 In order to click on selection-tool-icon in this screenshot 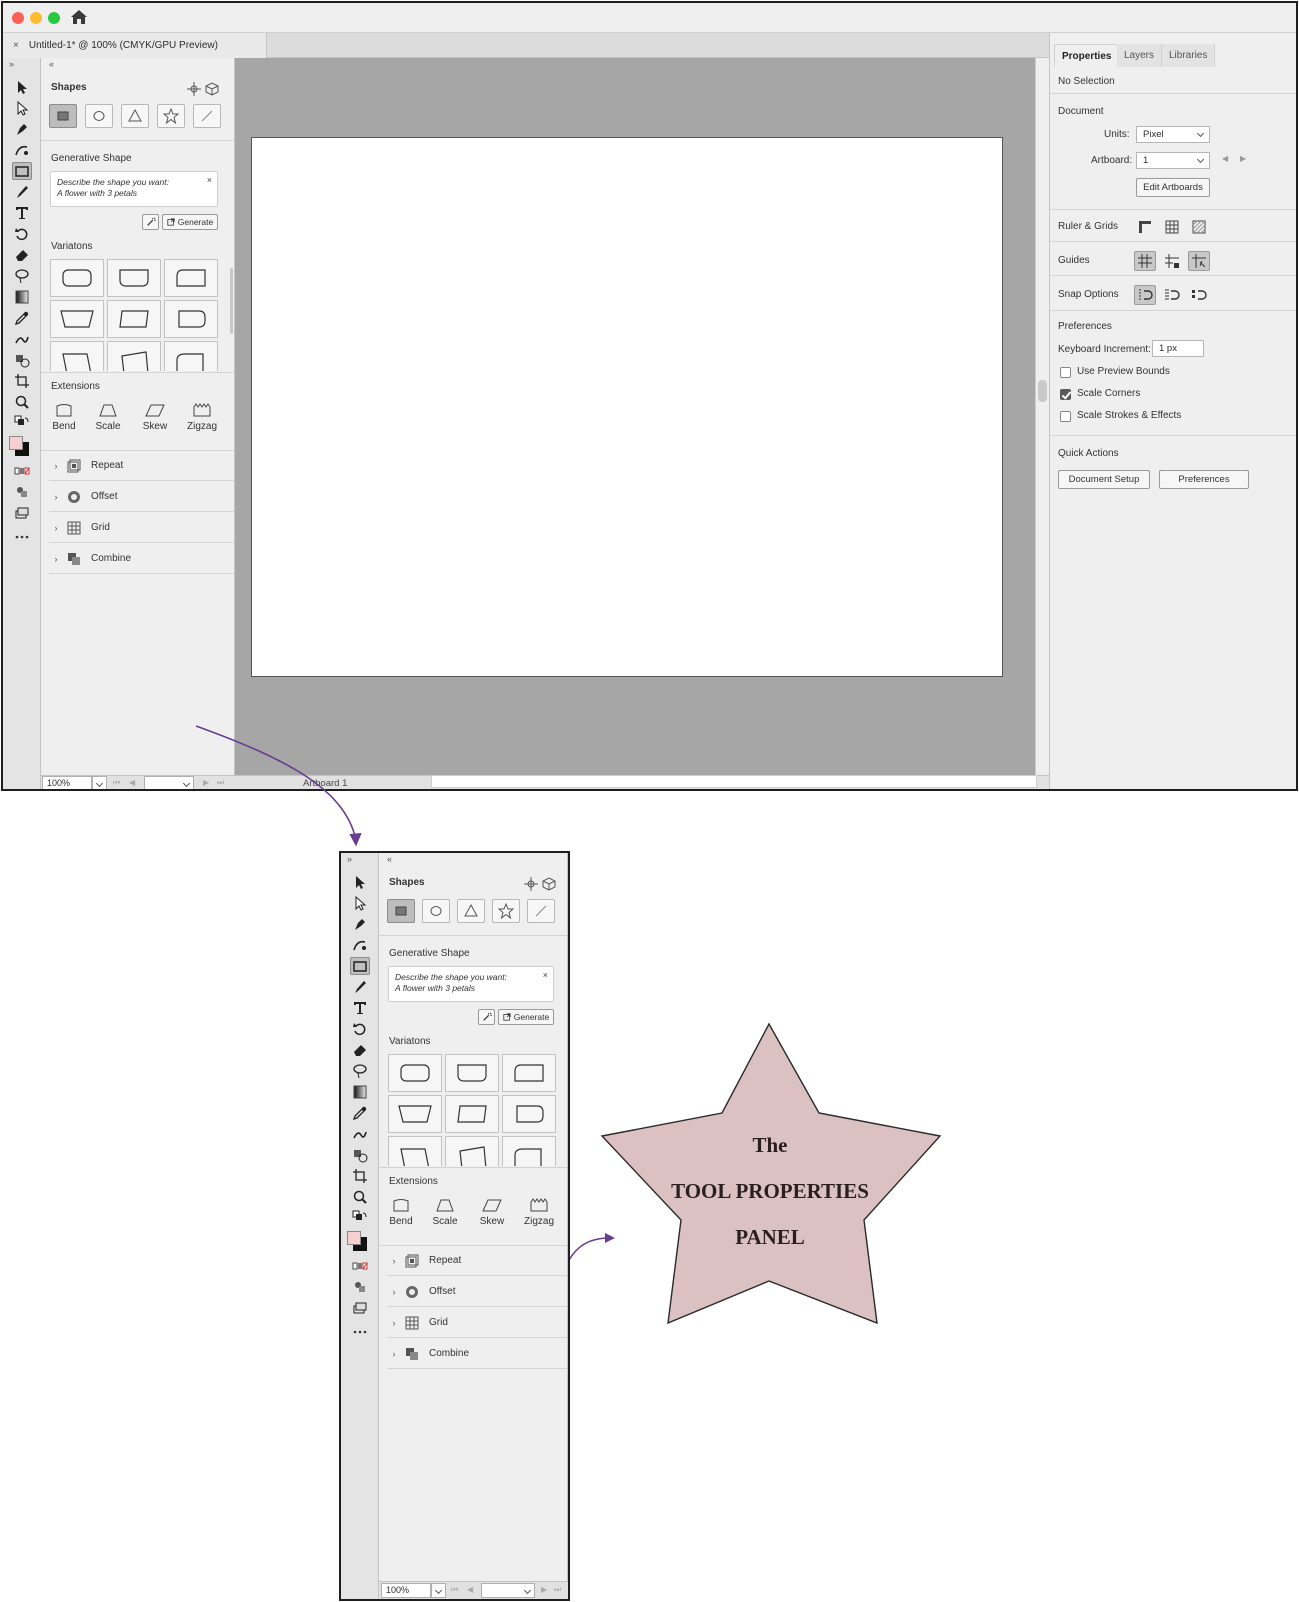, I will do `click(22, 87)`.